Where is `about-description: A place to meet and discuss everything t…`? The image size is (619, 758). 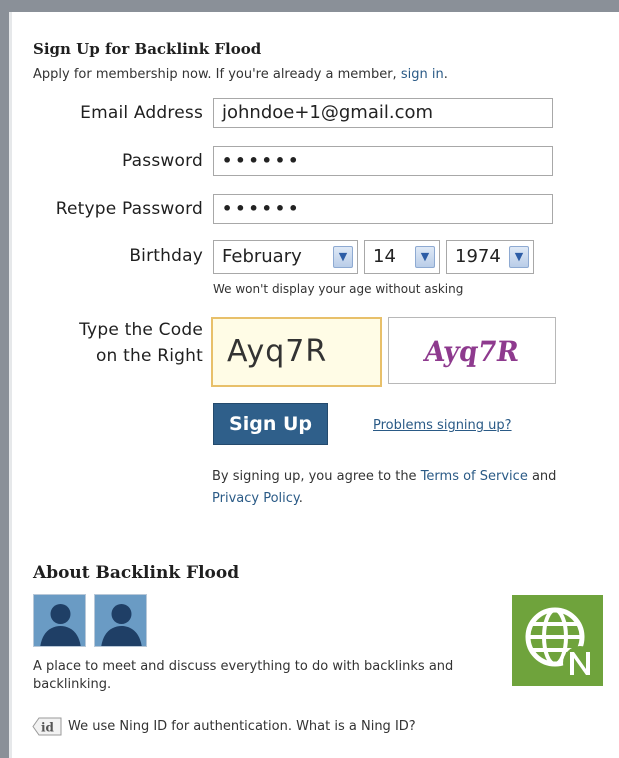
about-description: A place to meet and discuss everything t… is located at coordinates (243, 675).